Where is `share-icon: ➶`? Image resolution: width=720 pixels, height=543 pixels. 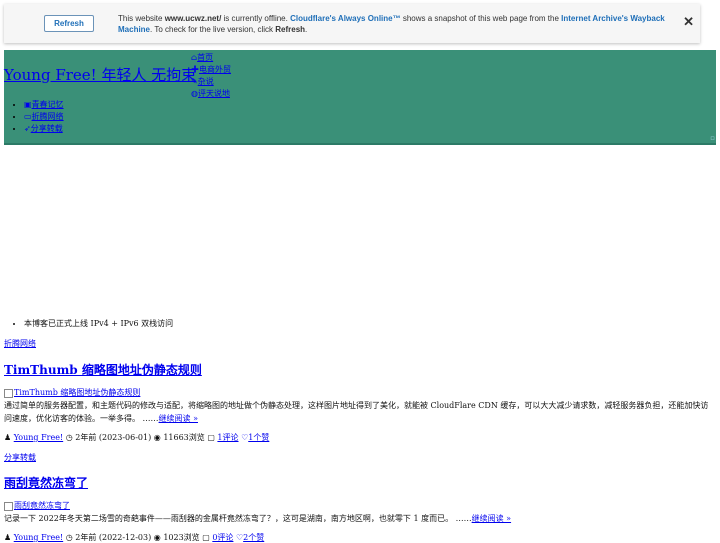
share-icon: ➶ is located at coordinates (27, 128).